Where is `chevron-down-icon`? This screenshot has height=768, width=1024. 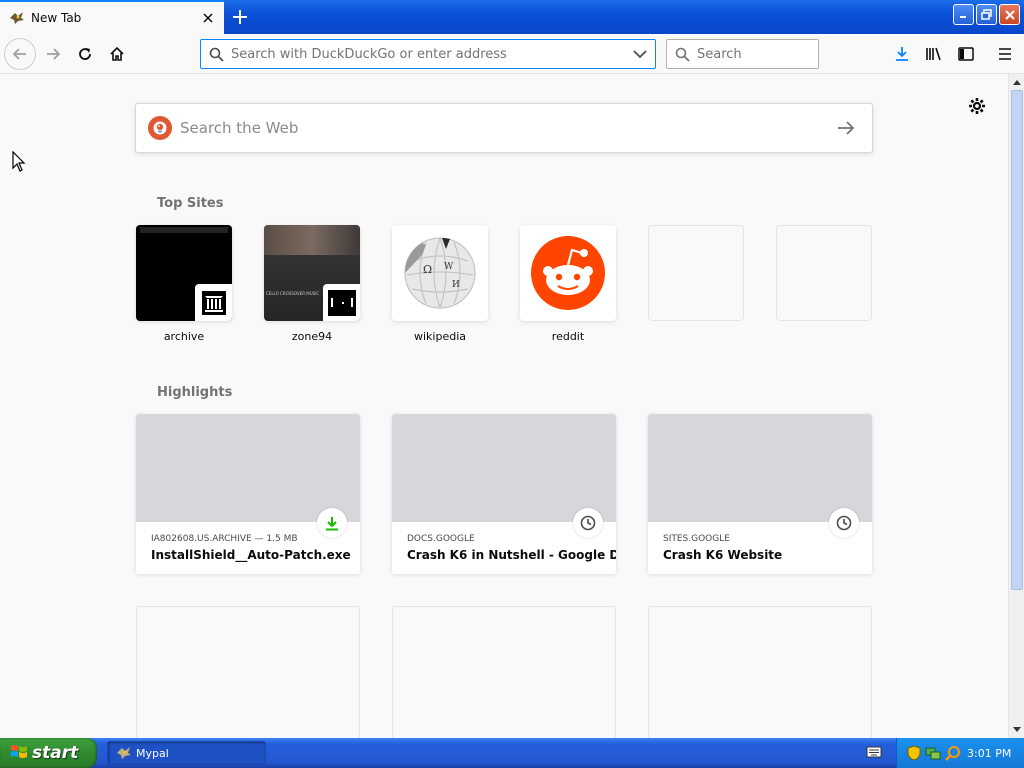
chevron-down-icon is located at coordinates (640, 54).